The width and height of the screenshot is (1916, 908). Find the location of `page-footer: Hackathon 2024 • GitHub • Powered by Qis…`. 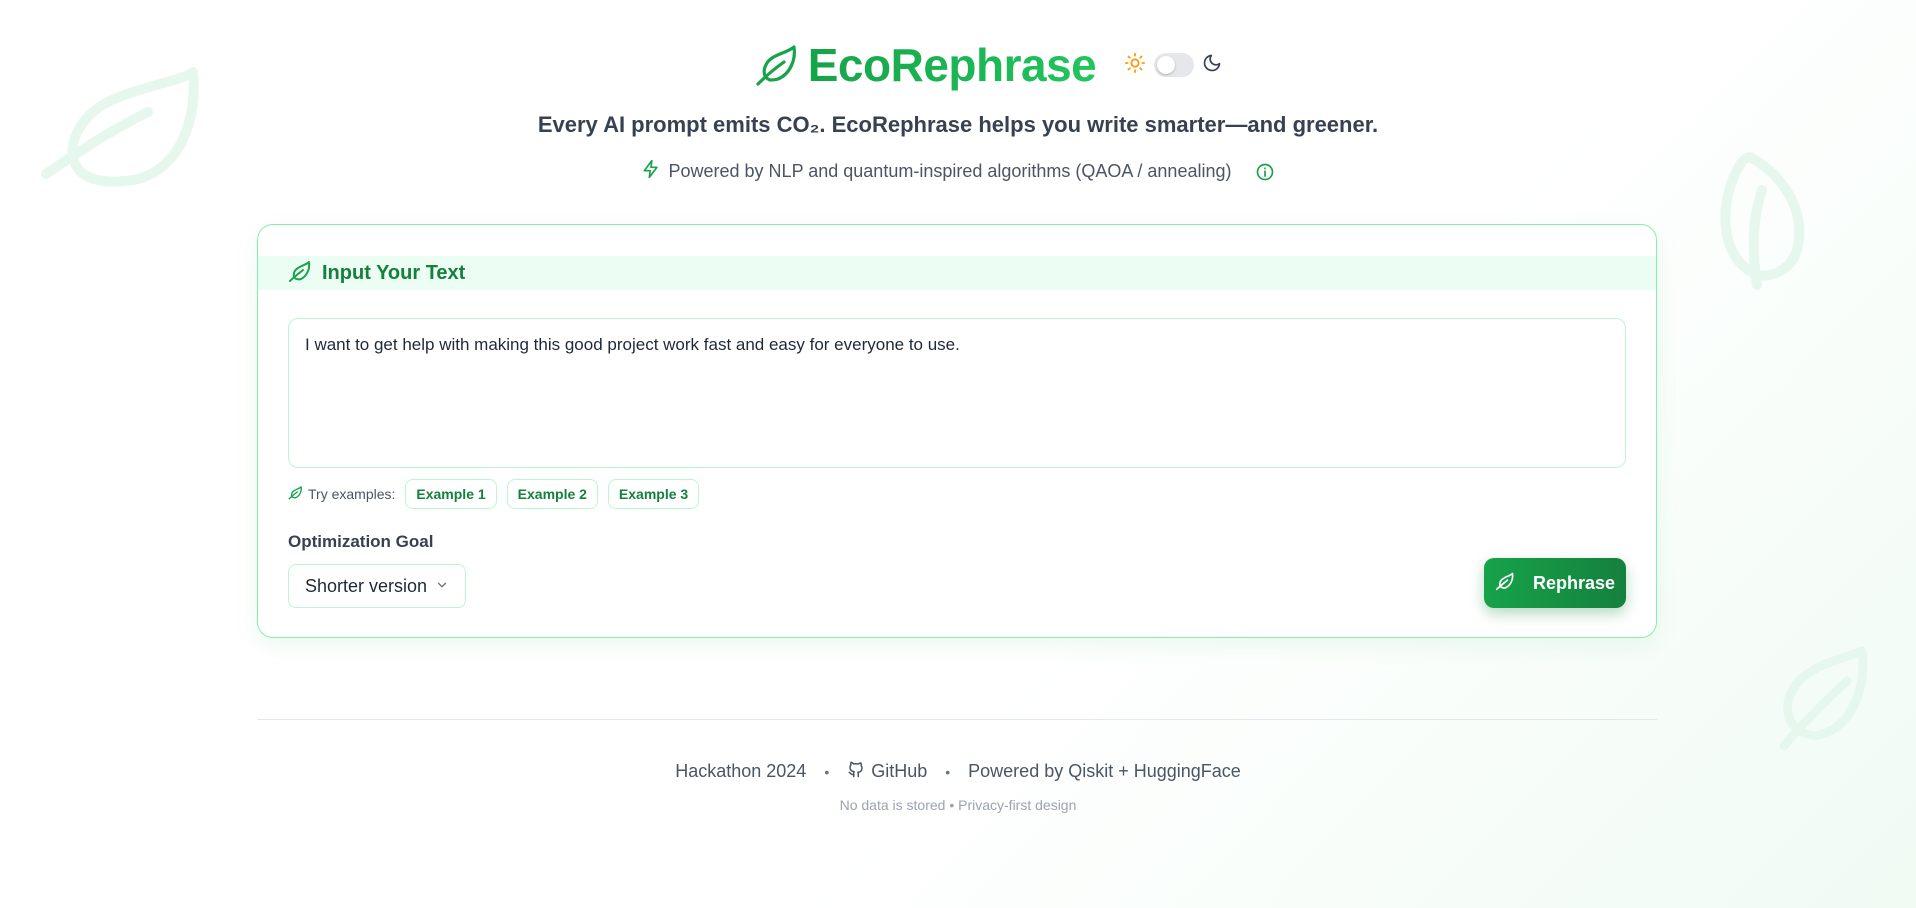

page-footer: Hackathon 2024 • GitHub • Powered by Qis… is located at coordinates (958, 786).